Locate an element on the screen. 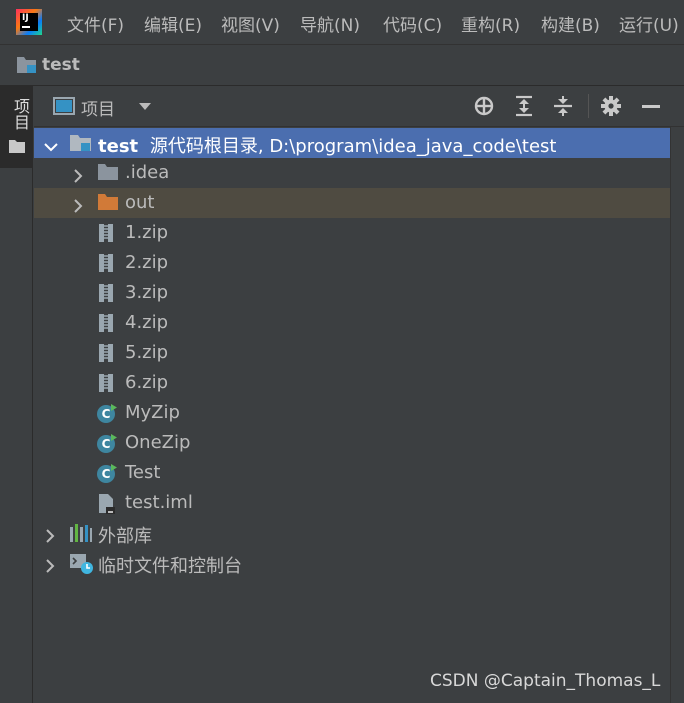 The height and width of the screenshot is (703, 684). navigation-bar: test is located at coordinates (342, 65).